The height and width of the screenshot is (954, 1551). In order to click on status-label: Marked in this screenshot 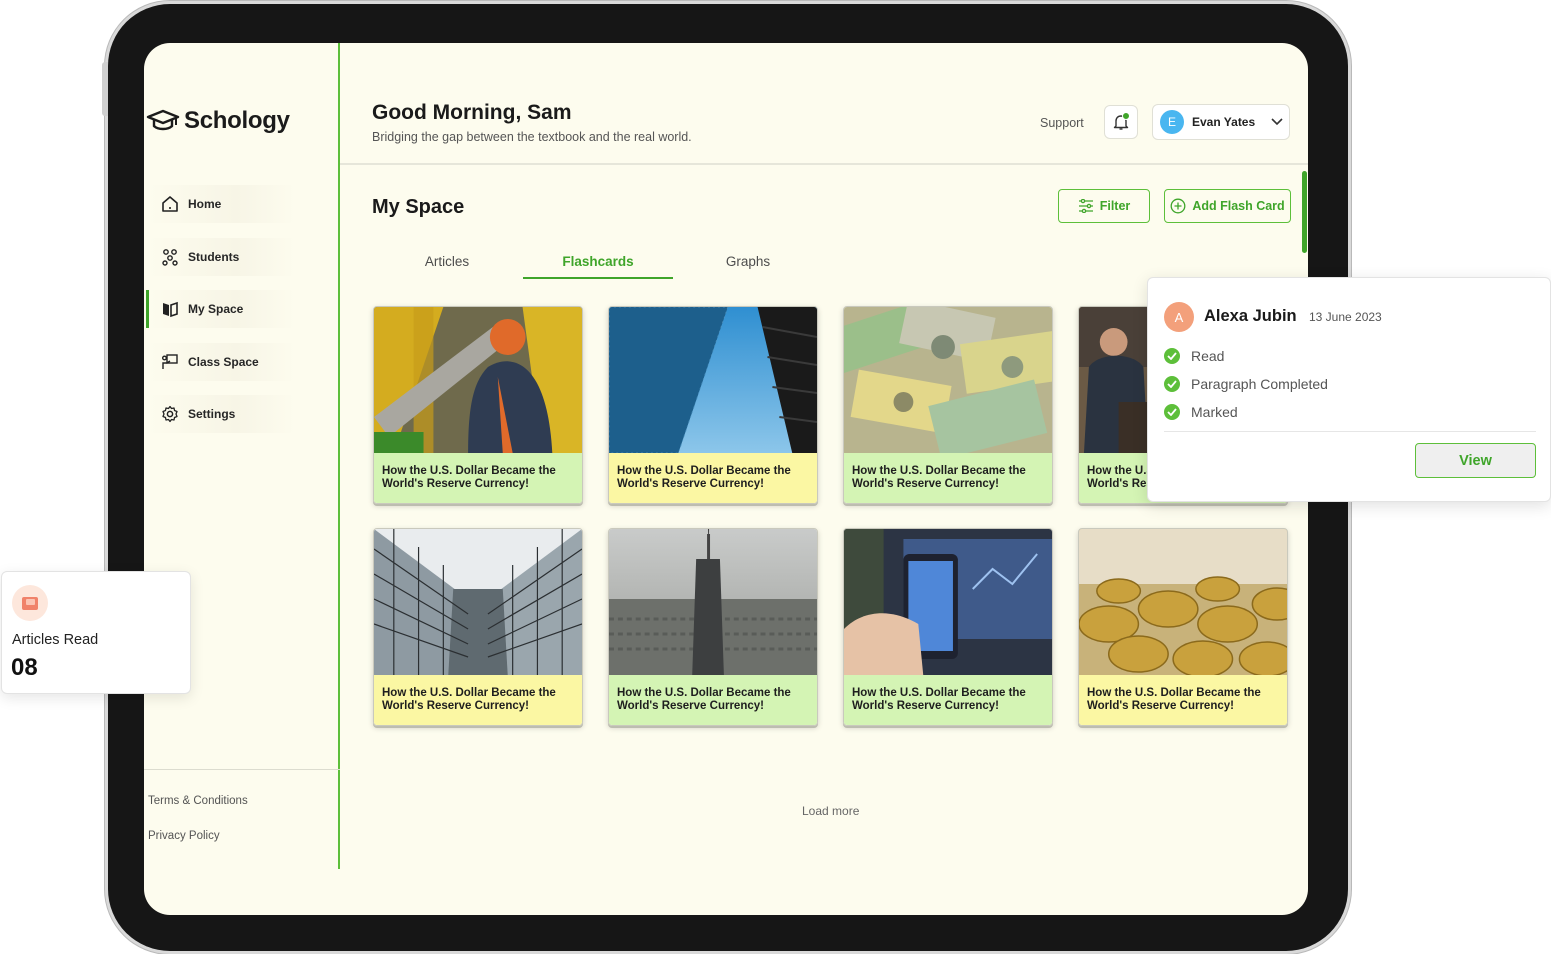, I will do `click(1214, 412)`.